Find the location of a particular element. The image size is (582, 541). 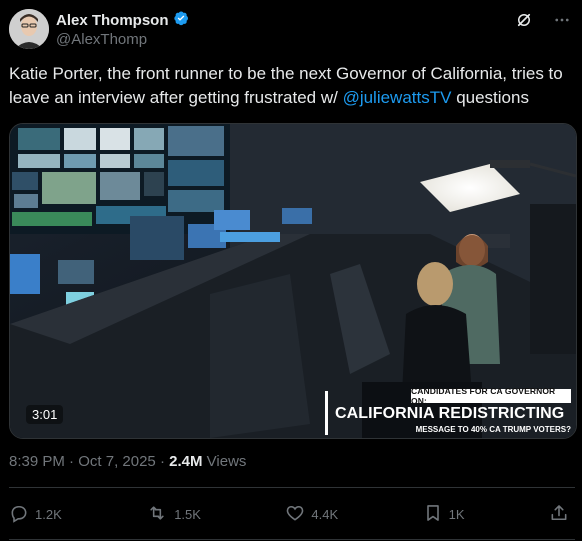

chyron-main: CALIFORNIA REDISTRICTING is located at coordinates (450, 413).